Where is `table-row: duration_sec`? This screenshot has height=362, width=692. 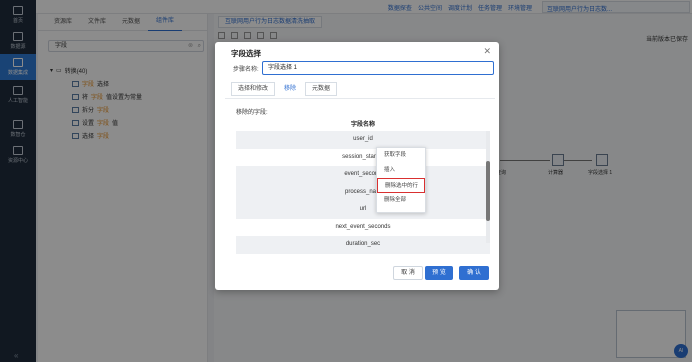
table-row: duration_sec is located at coordinates (363, 245).